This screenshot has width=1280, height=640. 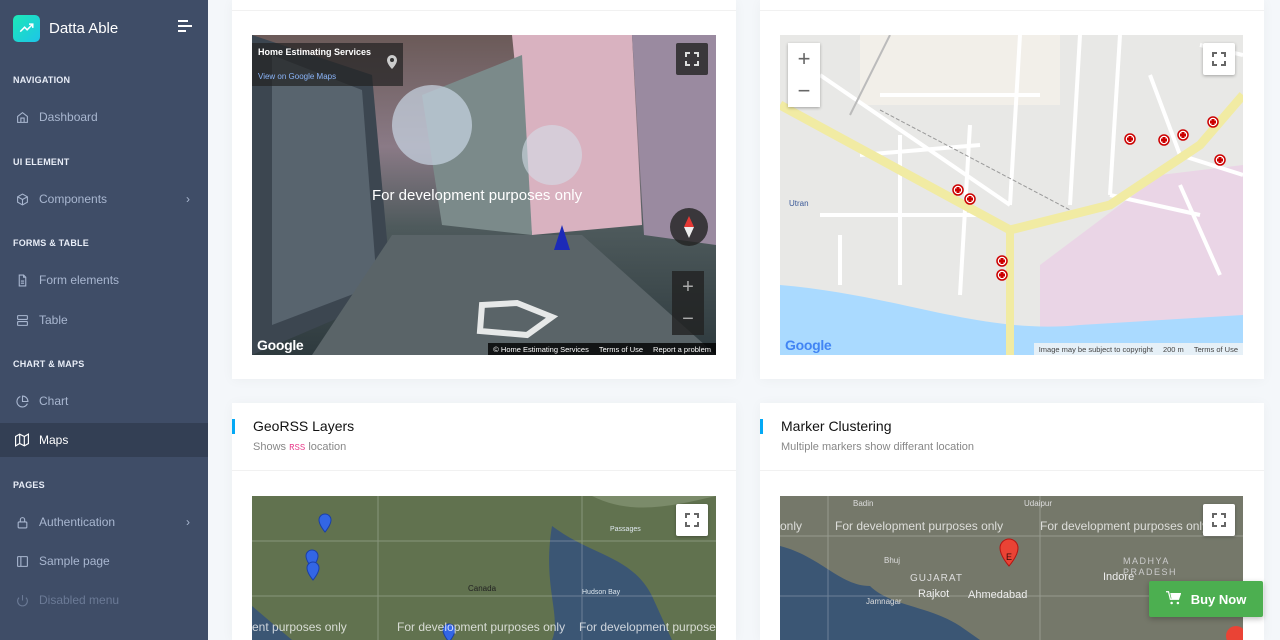 I want to click on sidebar-item-label: Table, so click(x=53, y=320).